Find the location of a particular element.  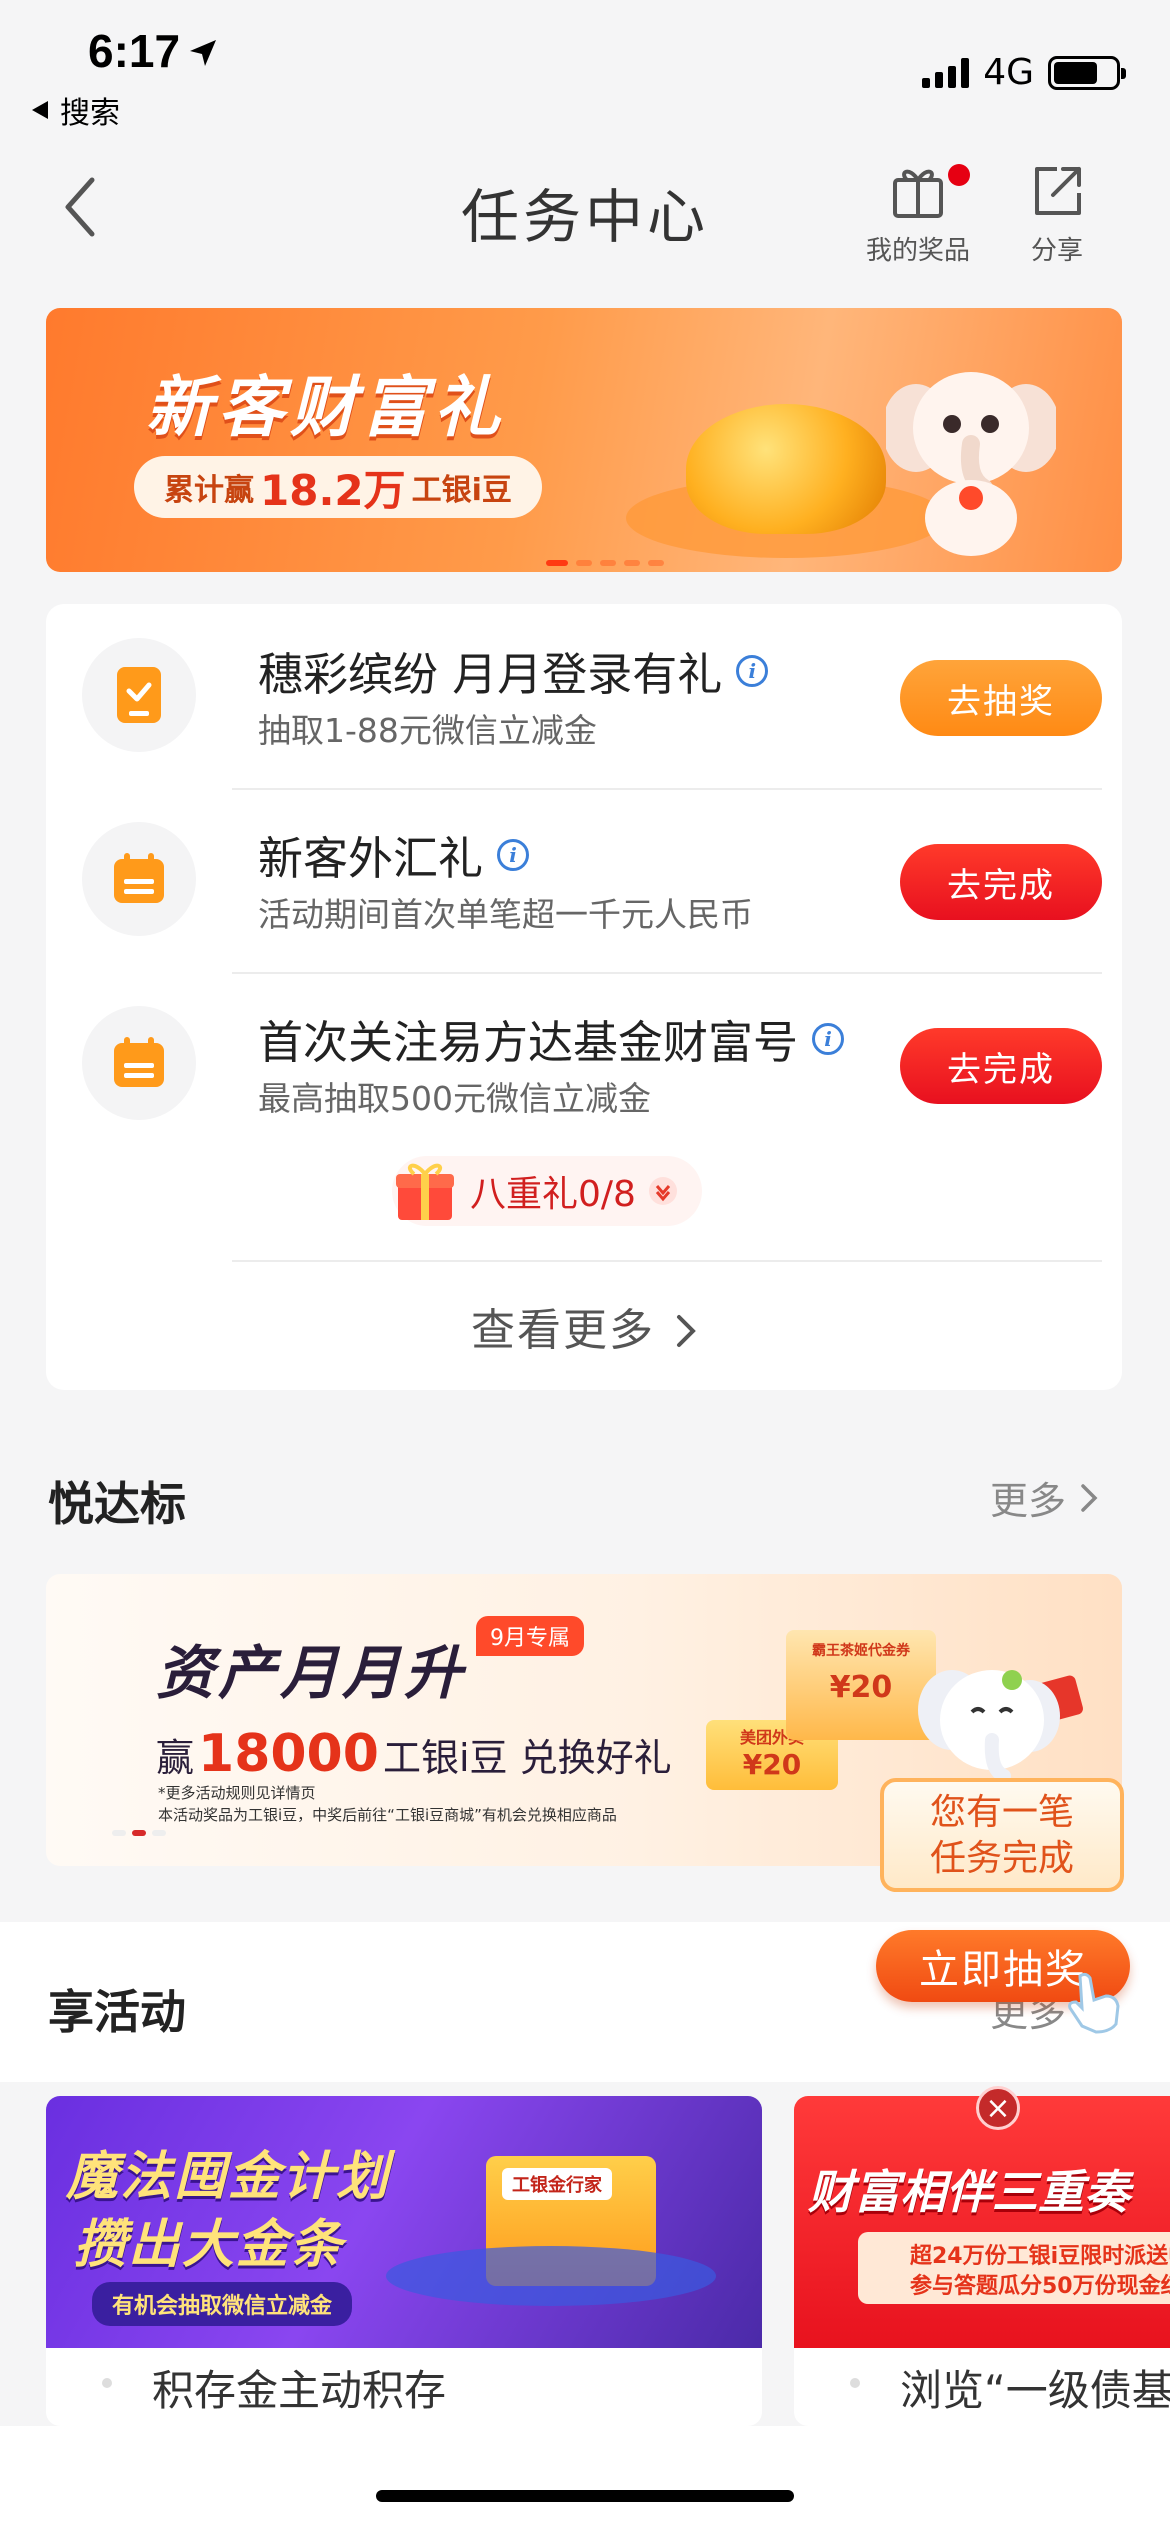

task-row: 首次关注易方达基金财富号 i 最高抽取500元微信立减金 去完成 is located at coordinates (584, 1064).